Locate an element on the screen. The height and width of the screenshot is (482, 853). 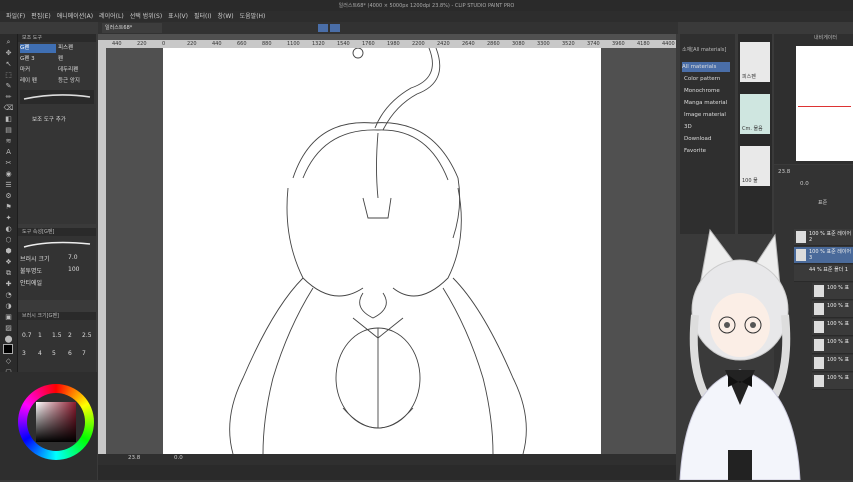
tool-icon: ✥ is located at coordinates (8, 53).